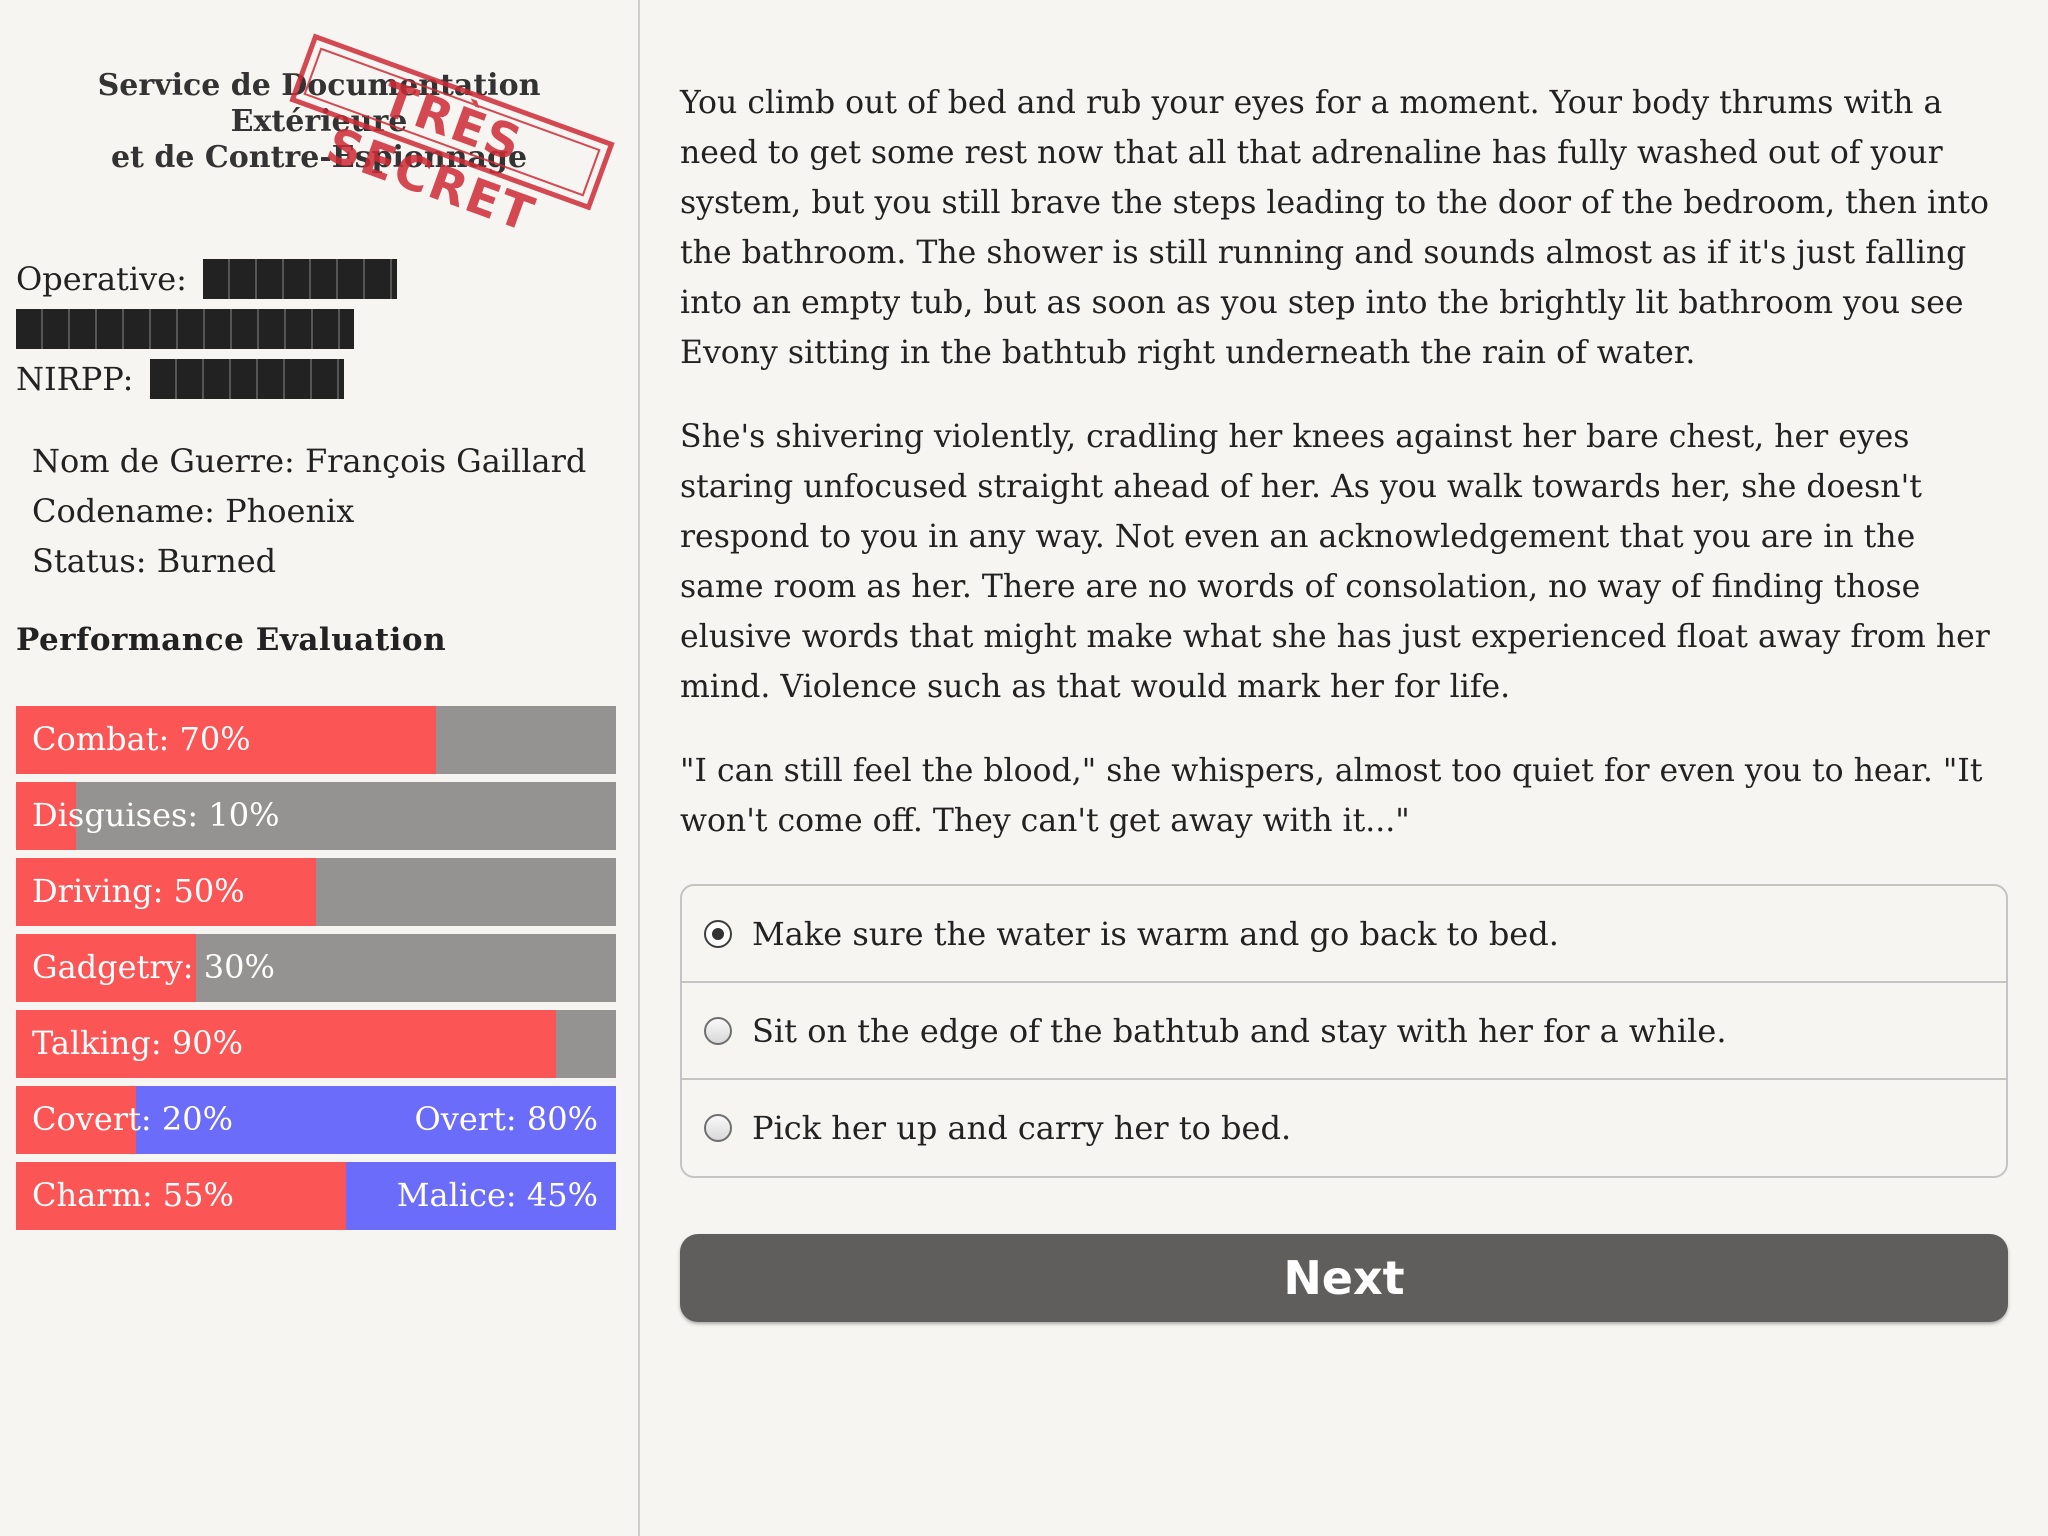  I want to click on next-button: Next, so click(1344, 1278).